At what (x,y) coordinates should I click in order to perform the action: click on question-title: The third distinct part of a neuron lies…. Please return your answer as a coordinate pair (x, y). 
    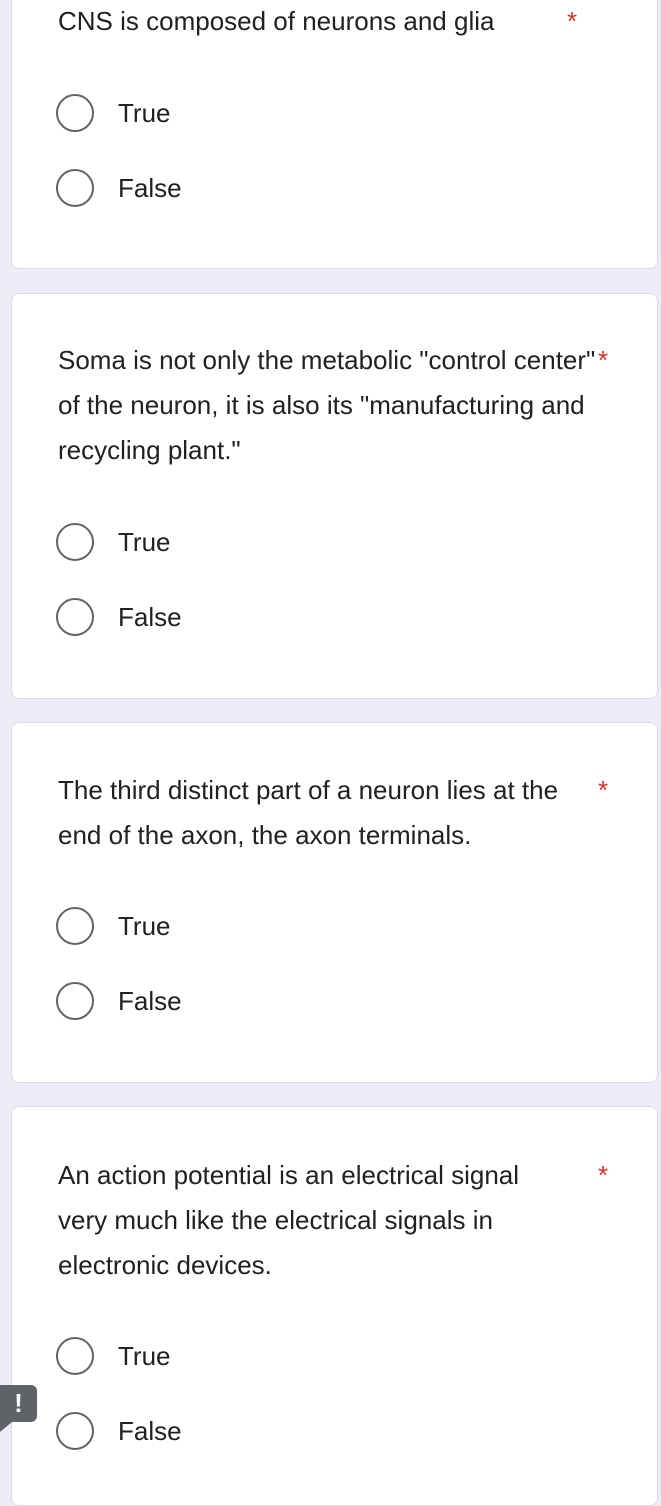
    Looking at the image, I should click on (308, 812).